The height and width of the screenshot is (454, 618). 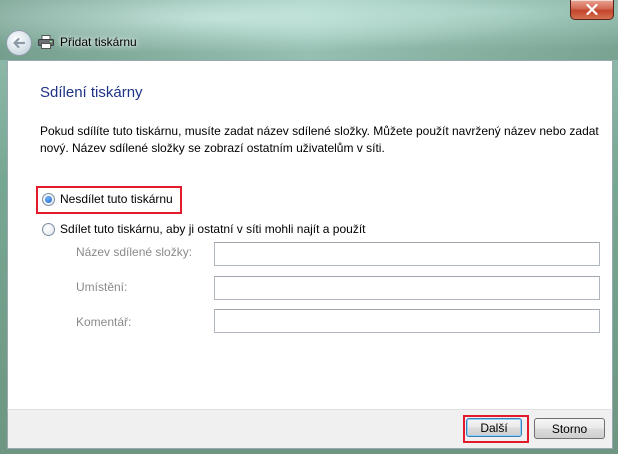 What do you see at coordinates (46, 42) in the screenshot?
I see `printer-icon` at bounding box center [46, 42].